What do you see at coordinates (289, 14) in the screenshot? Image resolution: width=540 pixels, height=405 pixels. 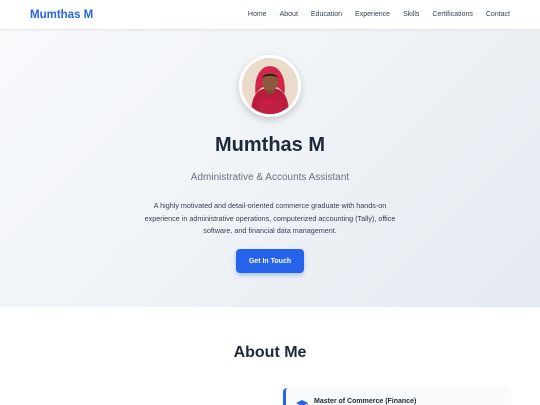 I see `nav-link-about: About` at bounding box center [289, 14].